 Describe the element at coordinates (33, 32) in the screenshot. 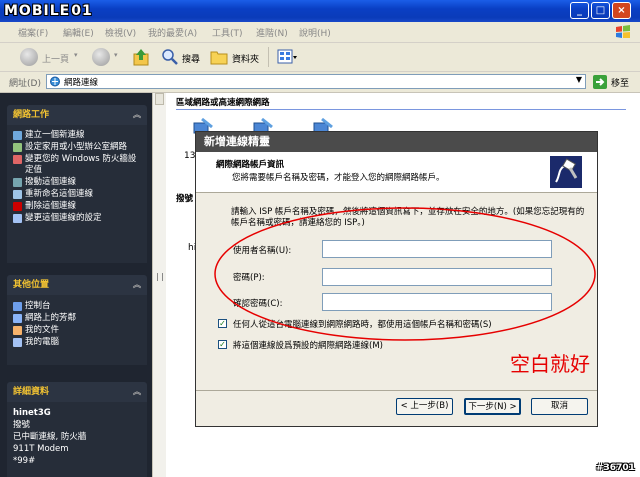

I see `menu-file: 檔案(F)` at that location.